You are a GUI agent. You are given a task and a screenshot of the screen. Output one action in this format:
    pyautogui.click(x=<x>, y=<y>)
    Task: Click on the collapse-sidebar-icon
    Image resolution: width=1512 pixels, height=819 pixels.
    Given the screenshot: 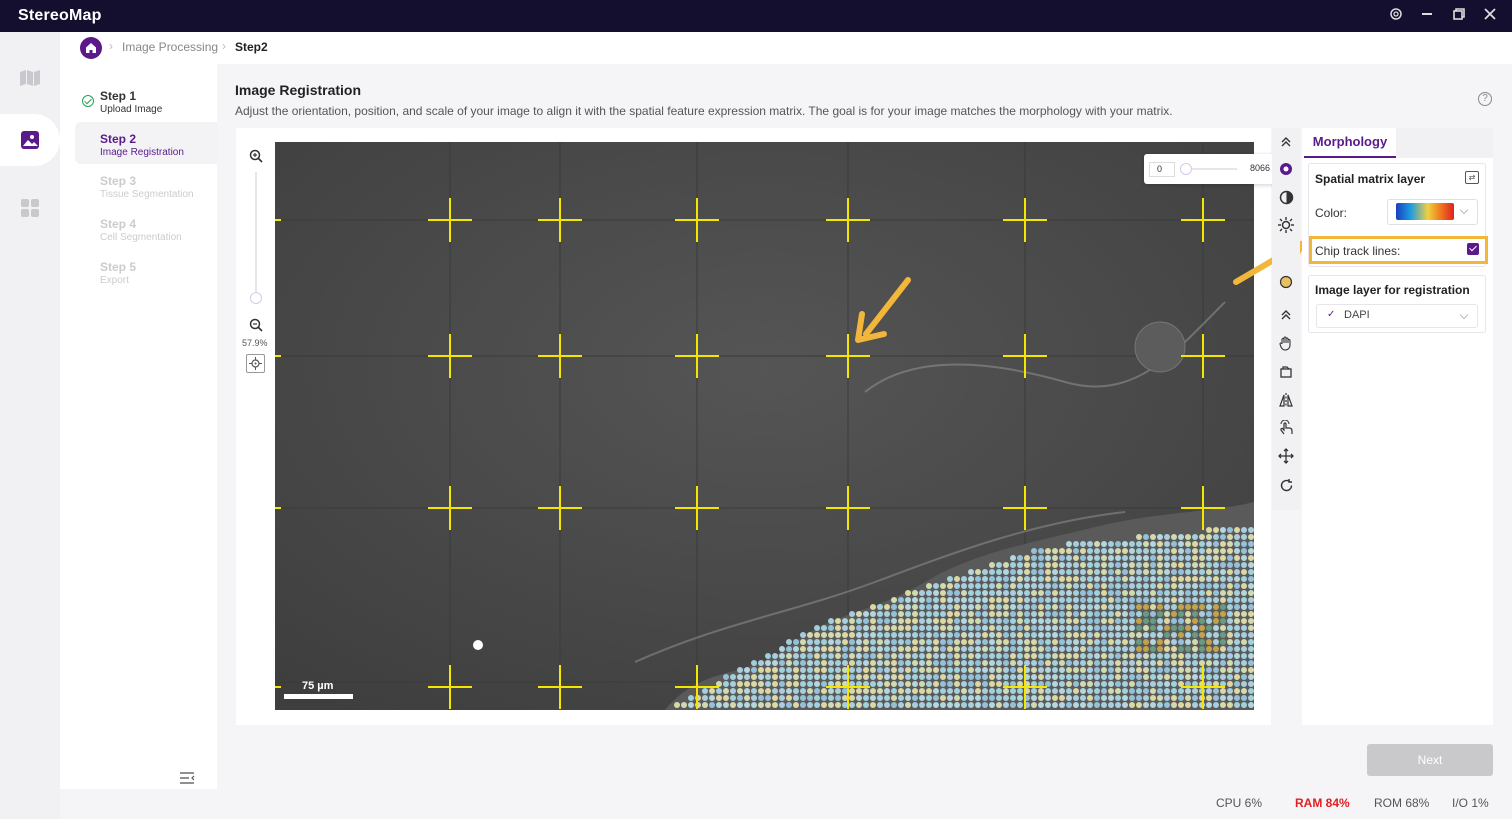 What is the action you would take?
    pyautogui.click(x=187, y=780)
    